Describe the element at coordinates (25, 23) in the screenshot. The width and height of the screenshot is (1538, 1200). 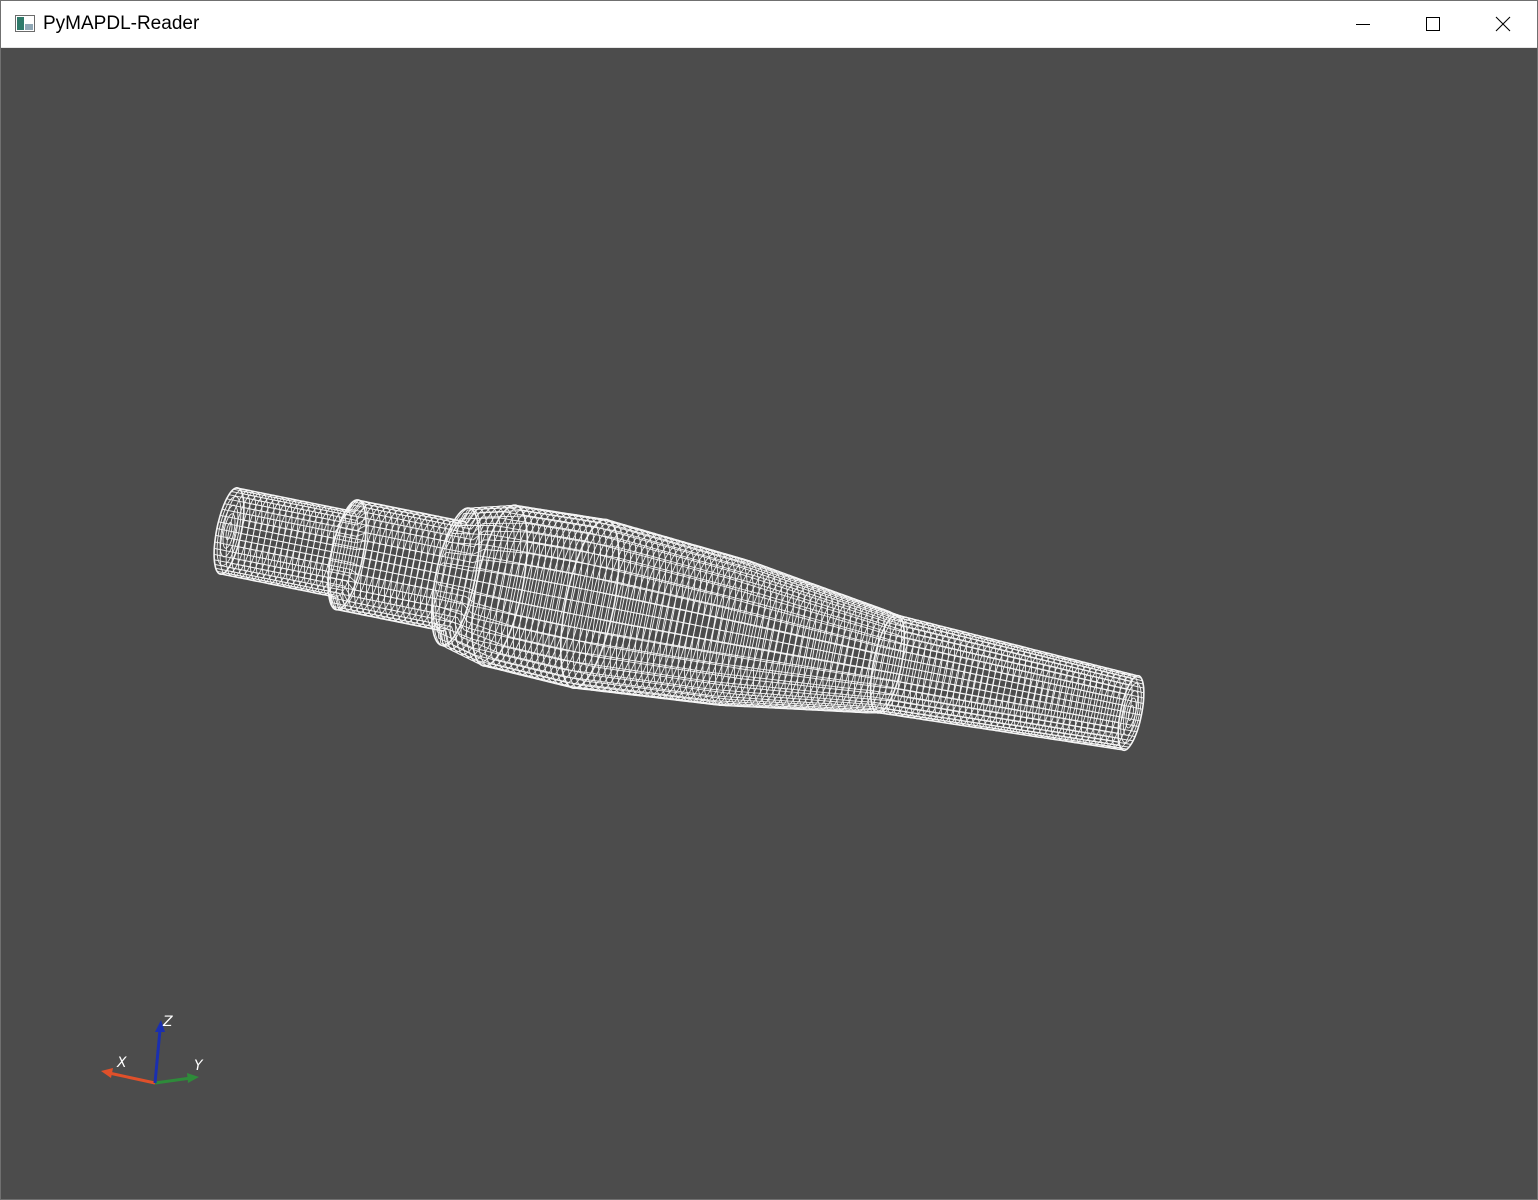
I see `app-icon` at that location.